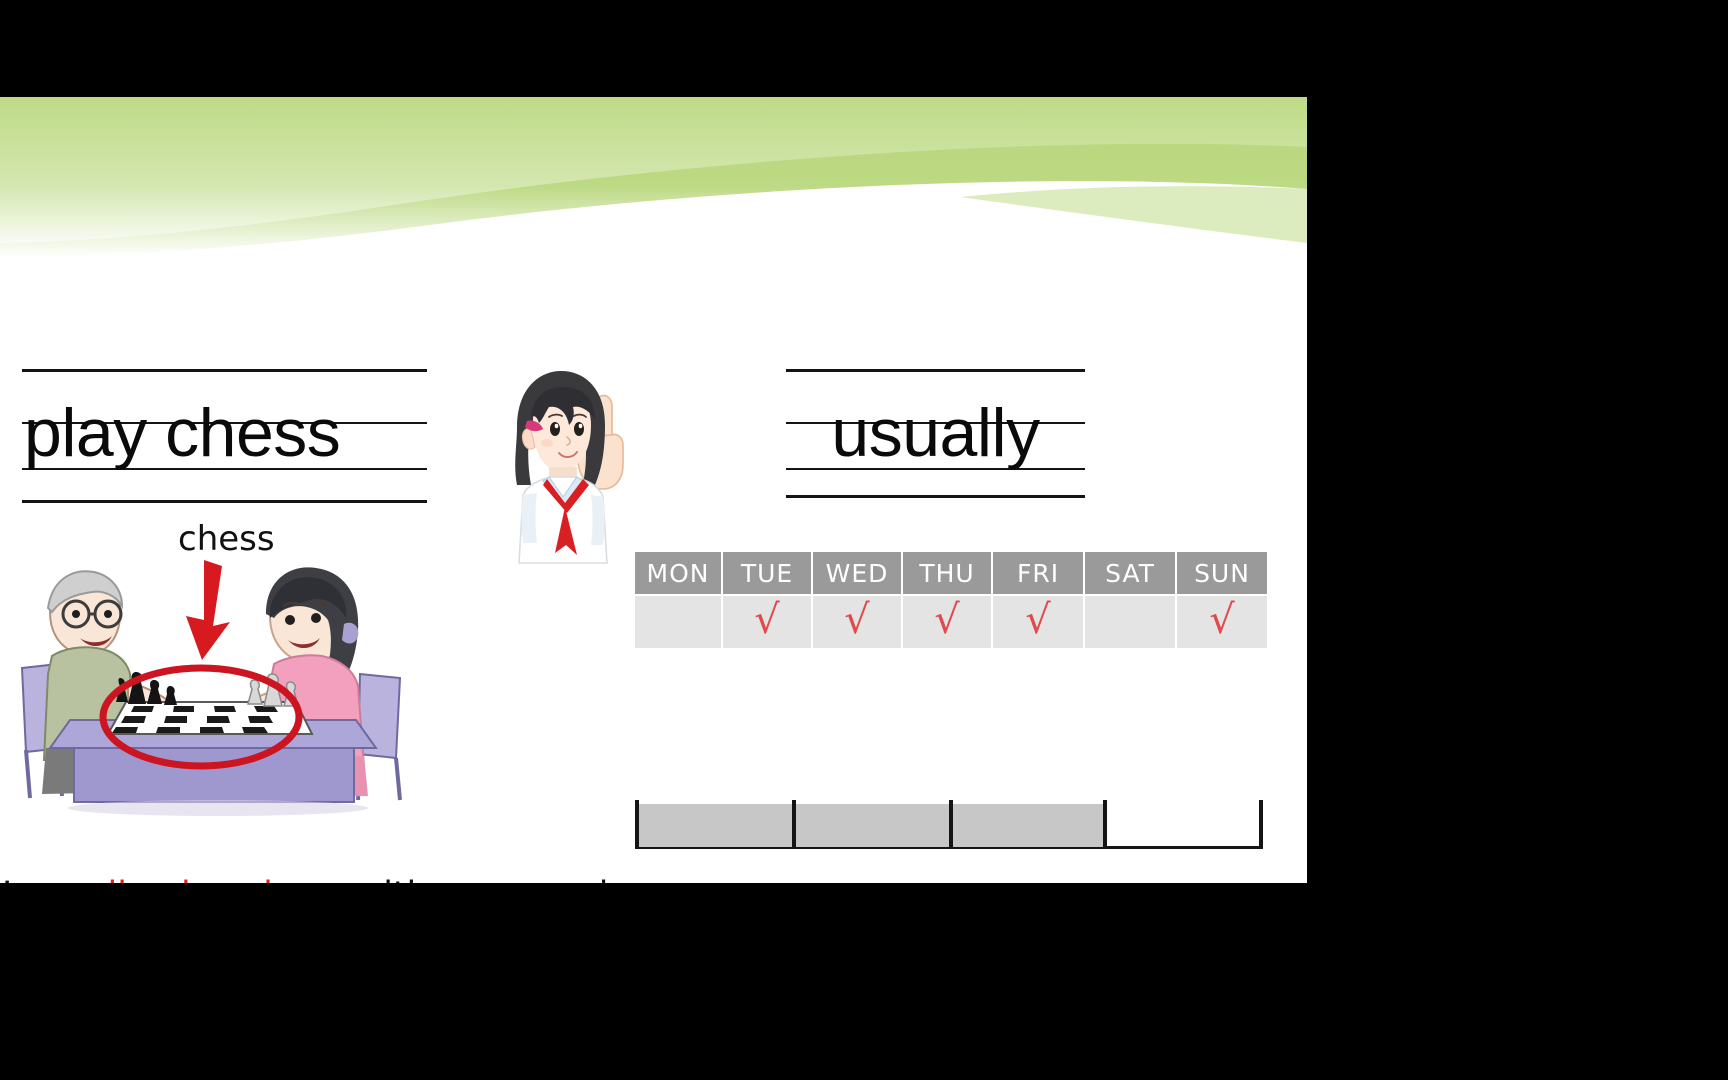  I want to click on word-card-play-chess: play chess, so click(224, 436).